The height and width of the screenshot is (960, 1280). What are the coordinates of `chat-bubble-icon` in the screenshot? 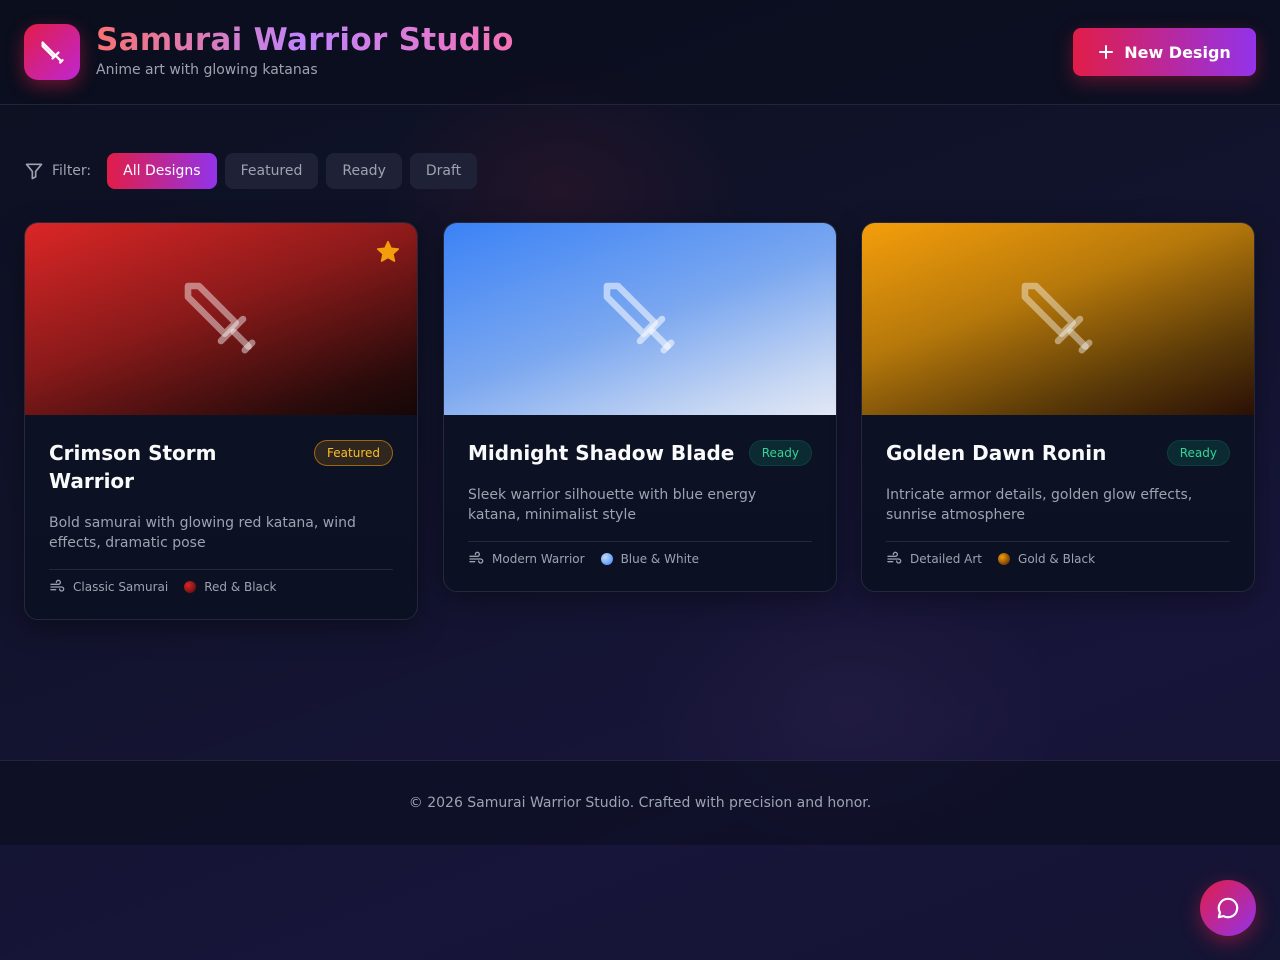 It's located at (1228, 908).